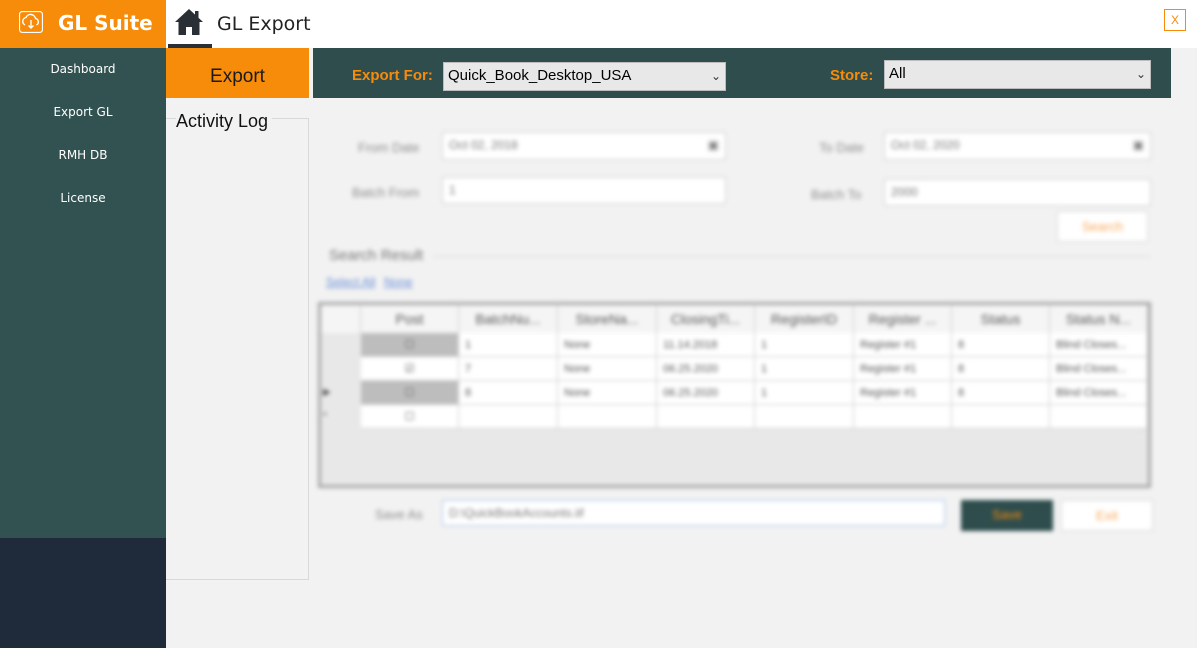 The height and width of the screenshot is (648, 1197). What do you see at coordinates (350, 282) in the screenshot?
I see `select-all-link: Select All` at bounding box center [350, 282].